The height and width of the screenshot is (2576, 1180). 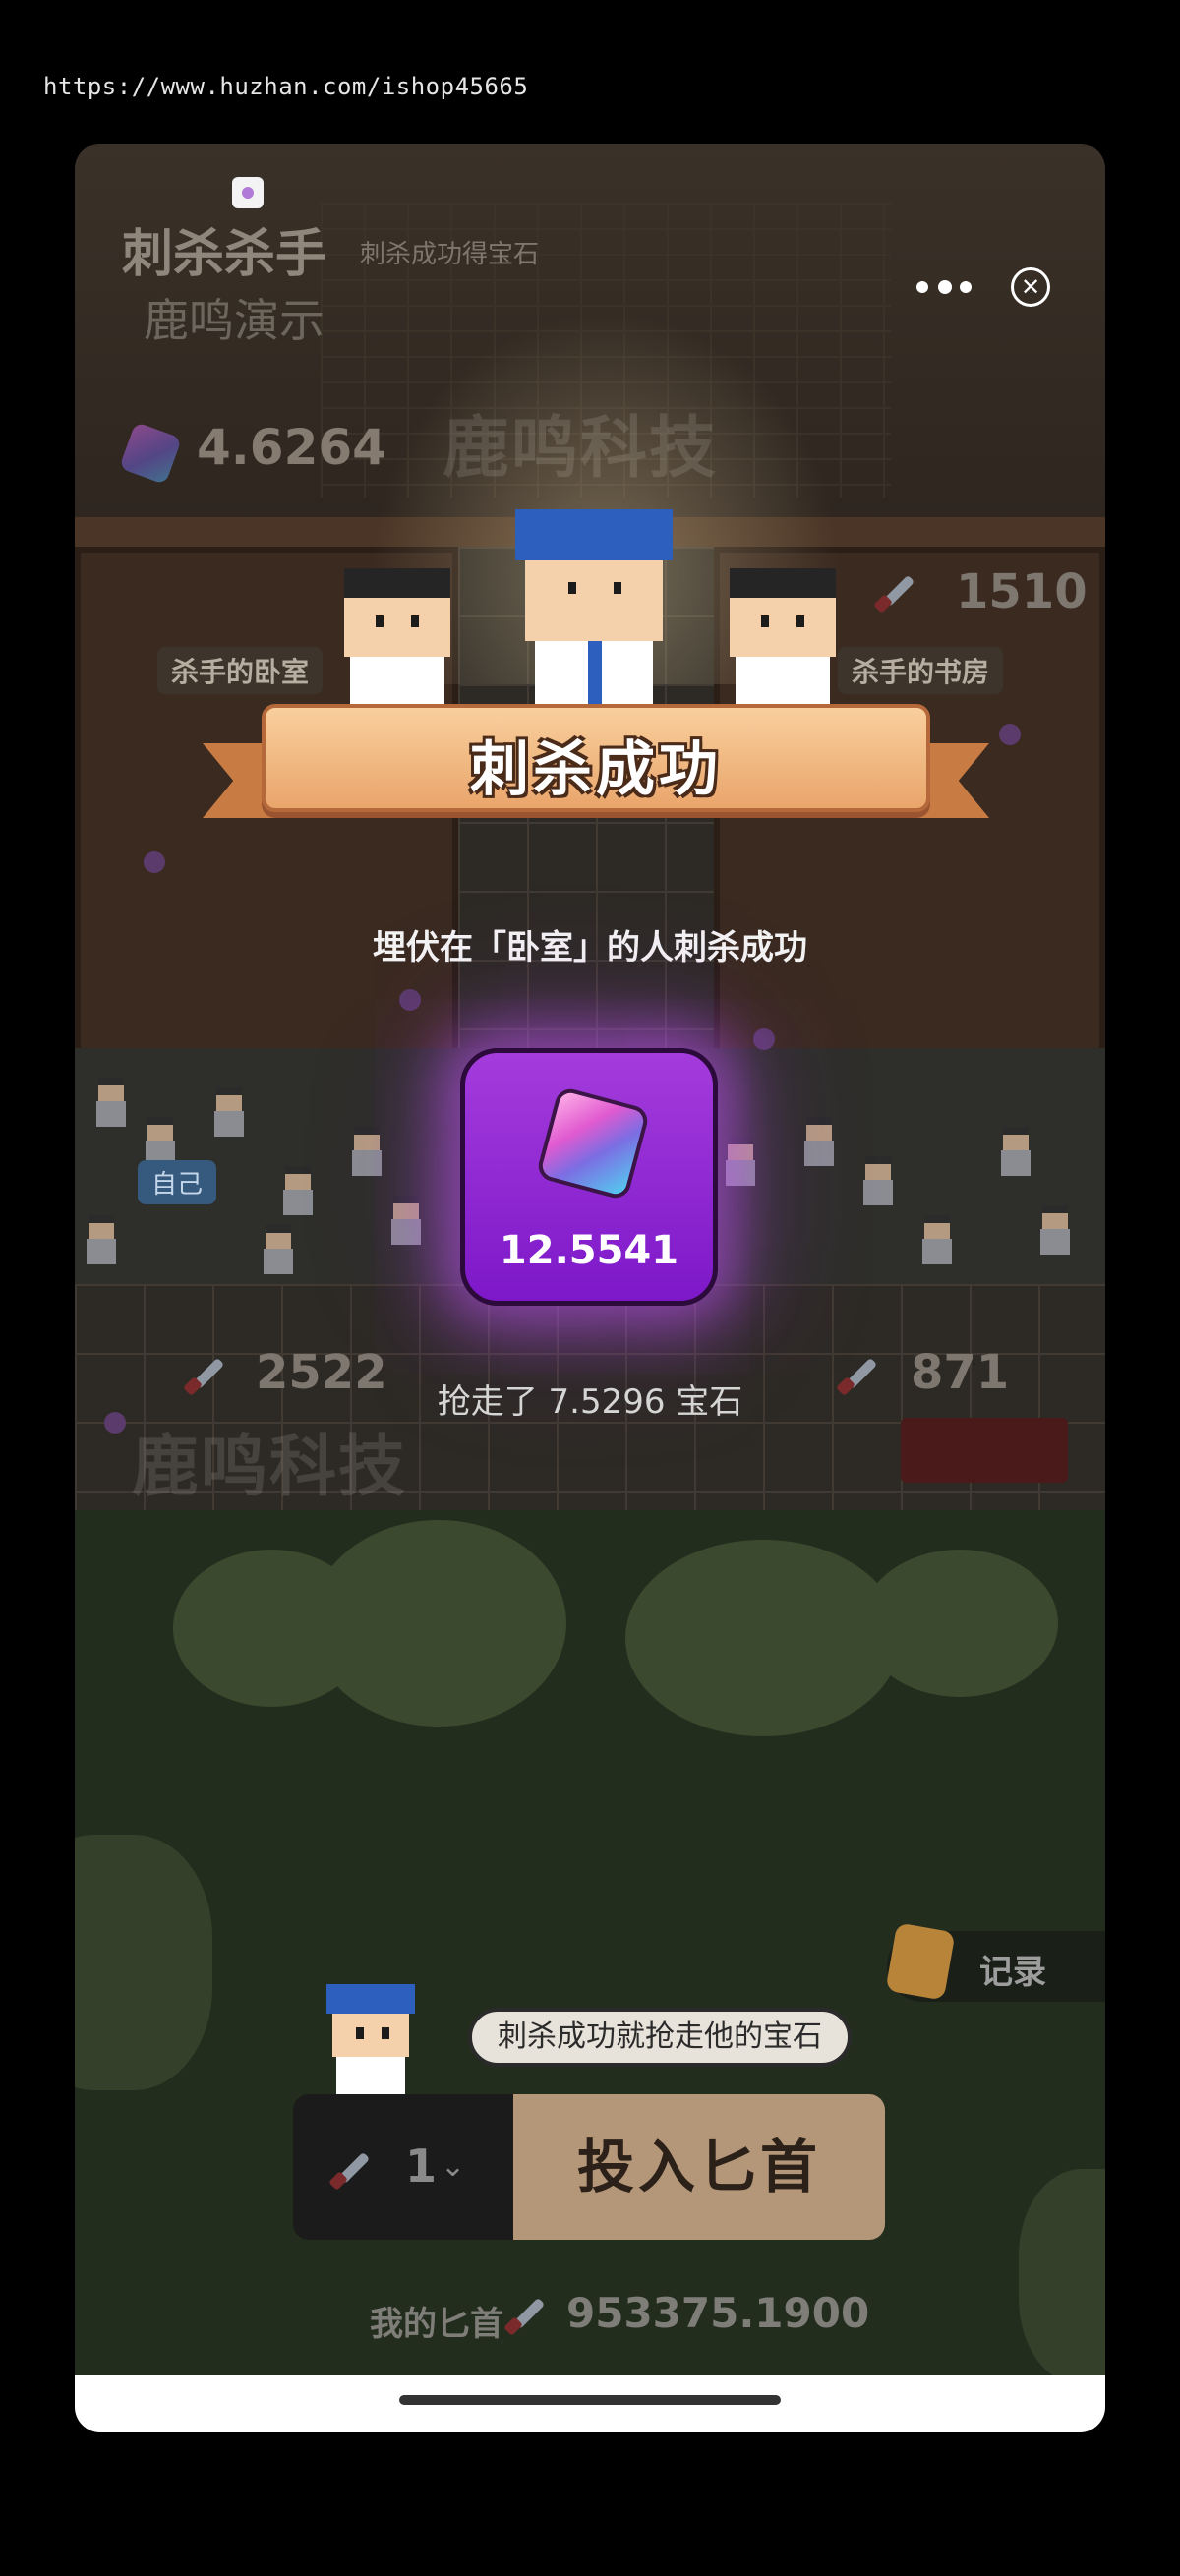 I want to click on watermark: 鹿鸣科技, so click(x=270, y=1467).